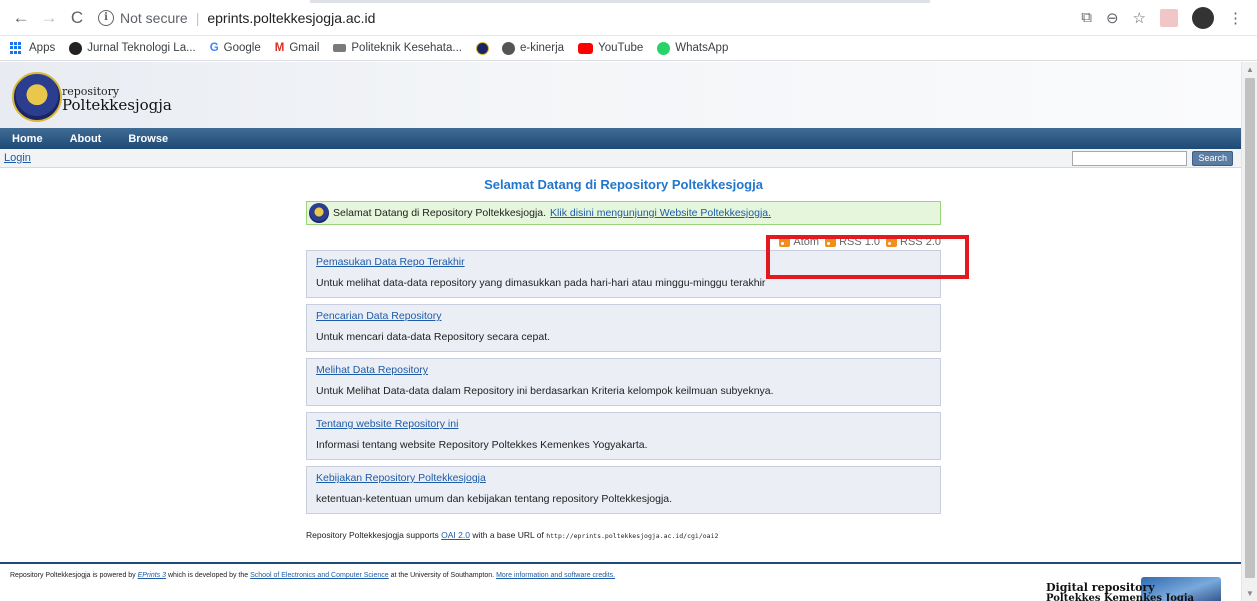 This screenshot has height=601, width=1257. Describe the element at coordinates (117, 105) in the screenshot. I see `site-name-big: Poltekkesjogja` at that location.